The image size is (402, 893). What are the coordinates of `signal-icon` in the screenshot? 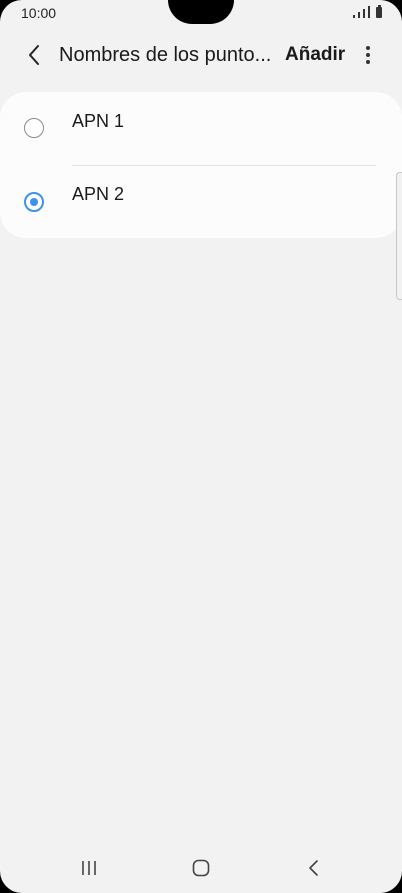 It's located at (354, 16).